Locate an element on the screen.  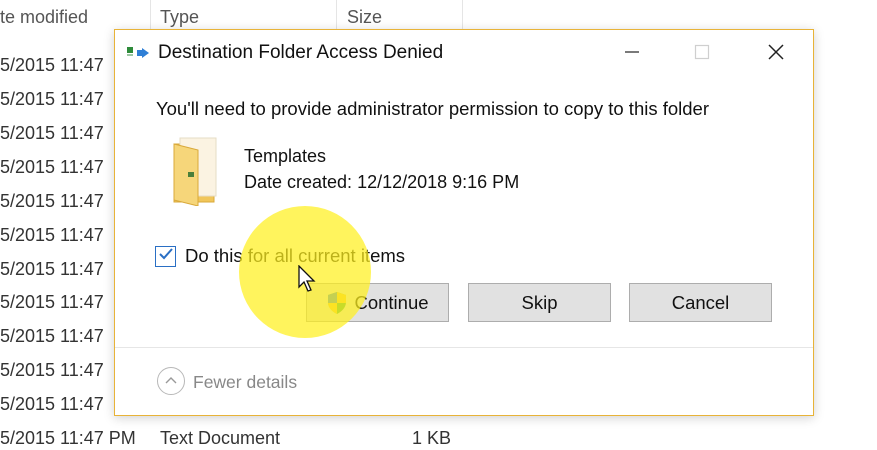
skip-button: Skip is located at coordinates (539, 302).